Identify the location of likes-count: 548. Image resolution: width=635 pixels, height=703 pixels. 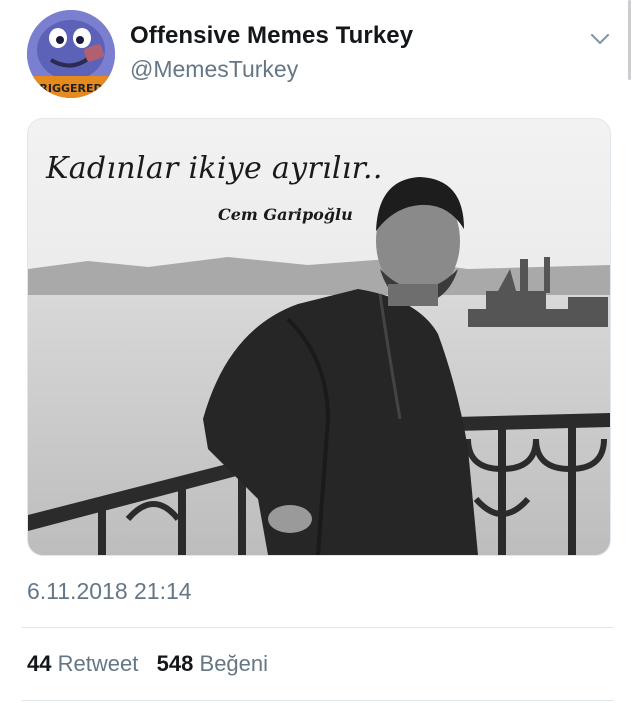
(175, 663).